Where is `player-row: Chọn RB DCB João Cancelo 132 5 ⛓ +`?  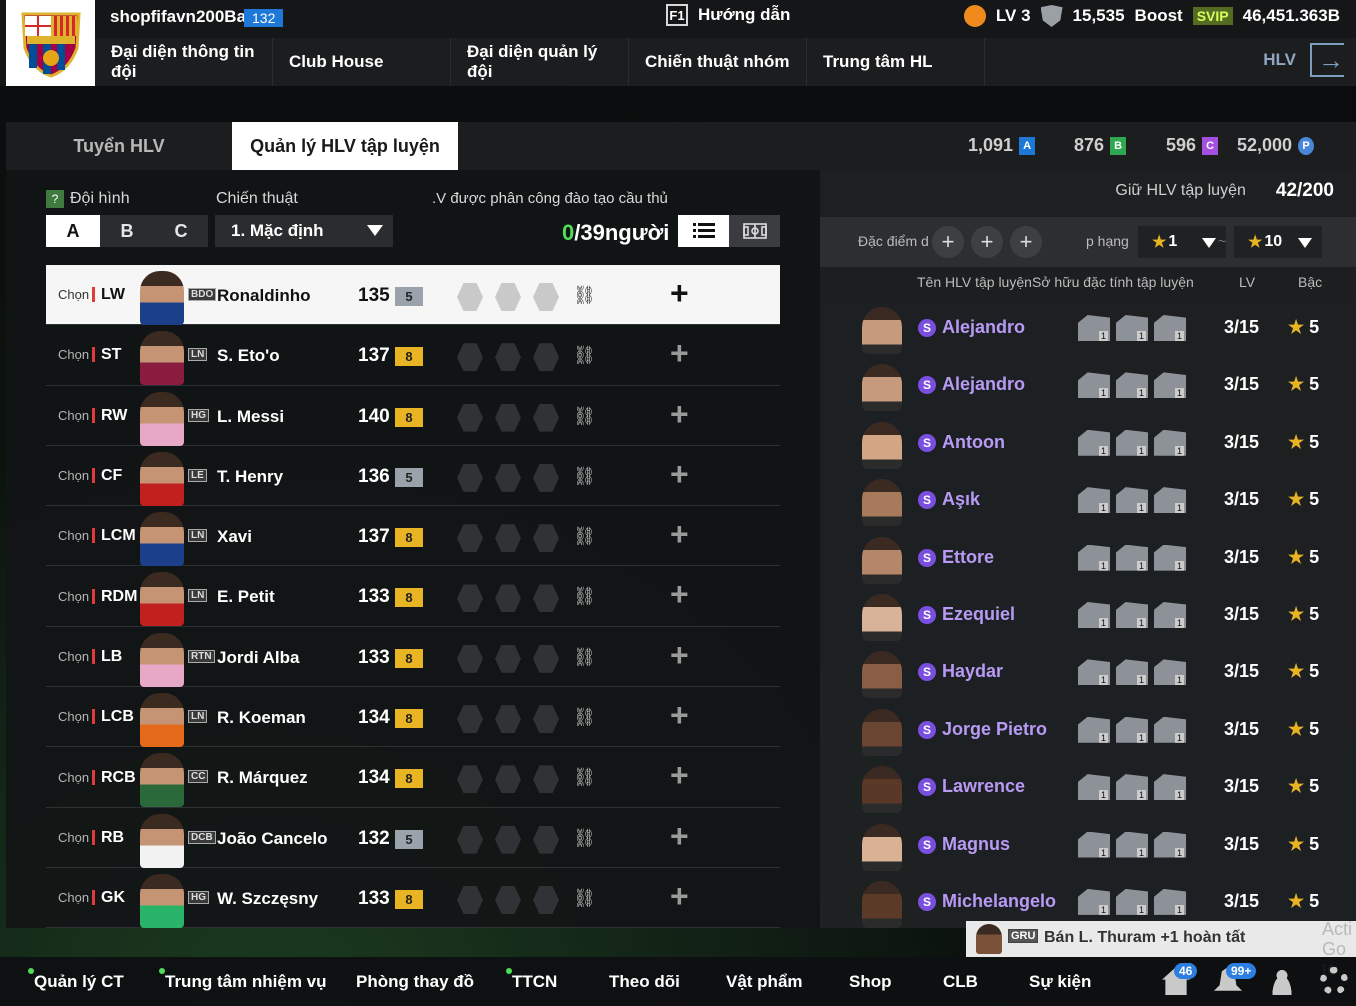
player-row: Chọn RB DCB João Cancelo 132 5 ⛓ + is located at coordinates (413, 838).